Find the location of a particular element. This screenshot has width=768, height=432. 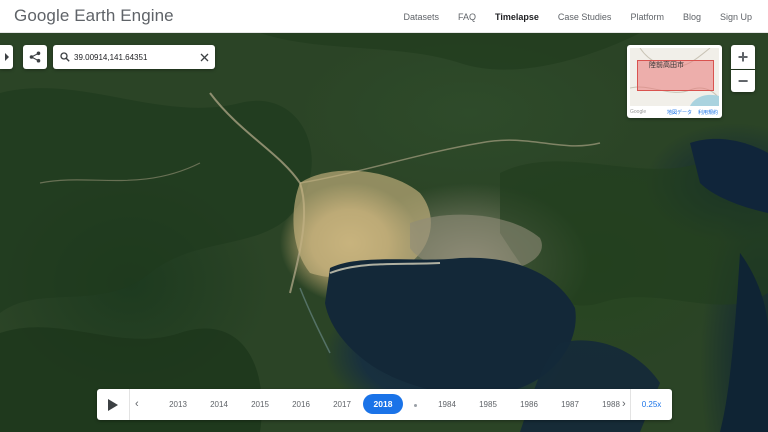

panel-toggle-button is located at coordinates (6, 57).